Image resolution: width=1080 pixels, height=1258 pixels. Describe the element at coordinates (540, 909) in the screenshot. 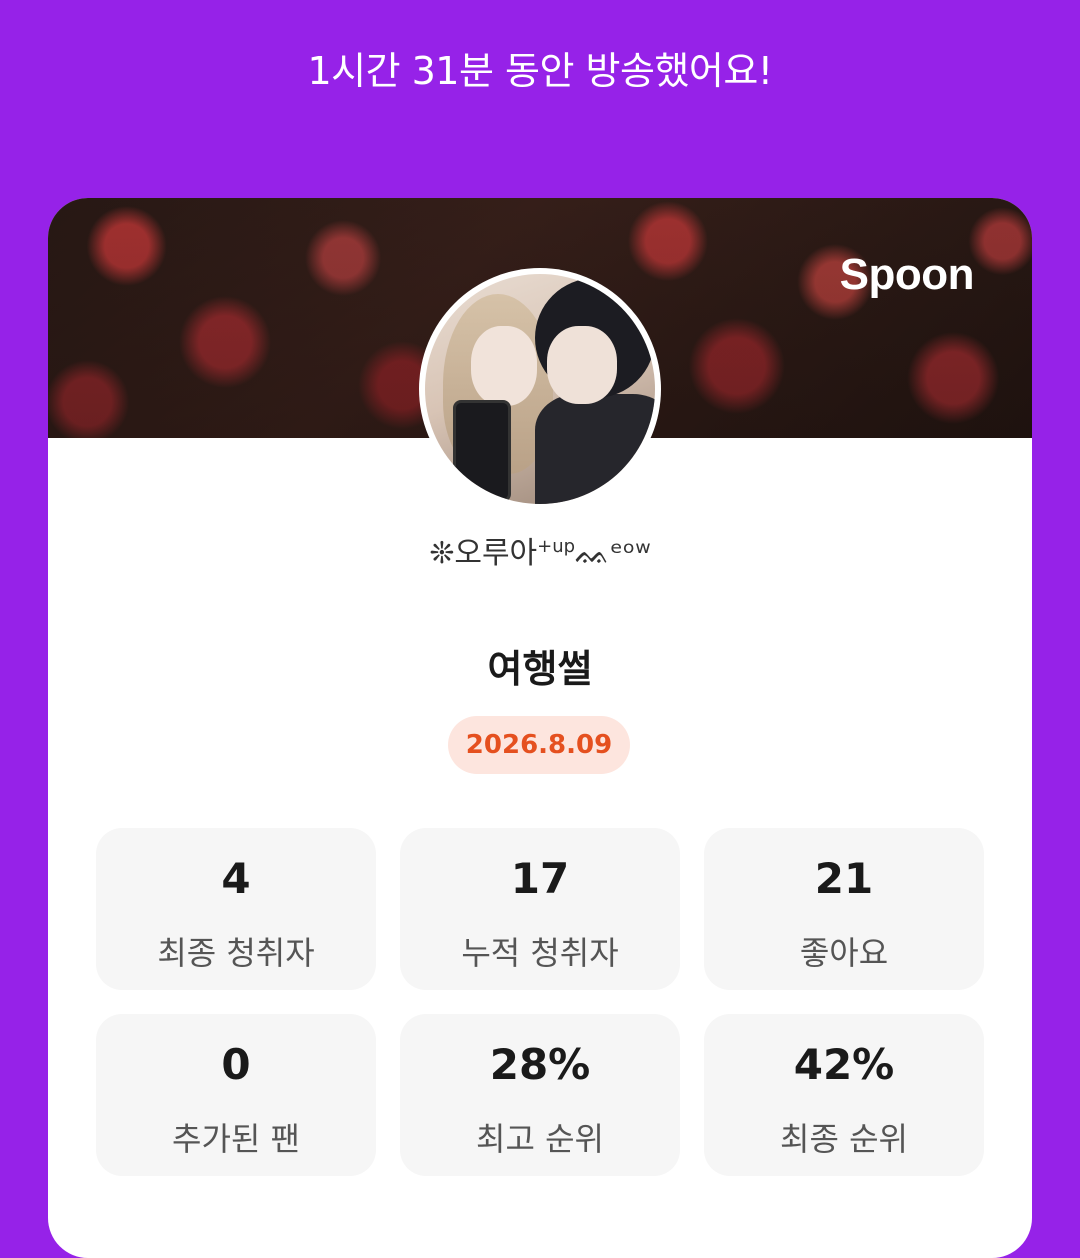

I see `stat-total-listeners: 17 누적 청취자` at that location.